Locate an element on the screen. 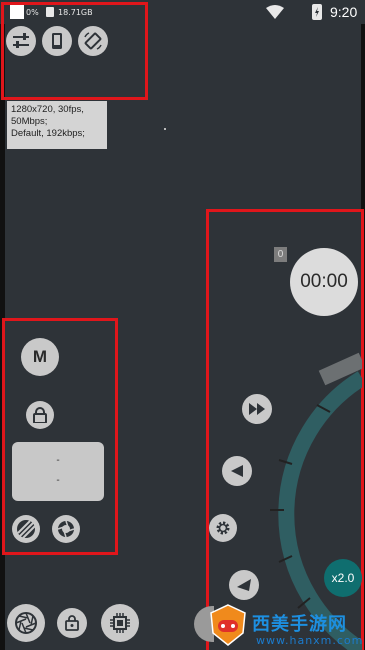 Image resolution: width=365 pixels, height=650 pixels. shutter-icon is located at coordinates (26, 623).